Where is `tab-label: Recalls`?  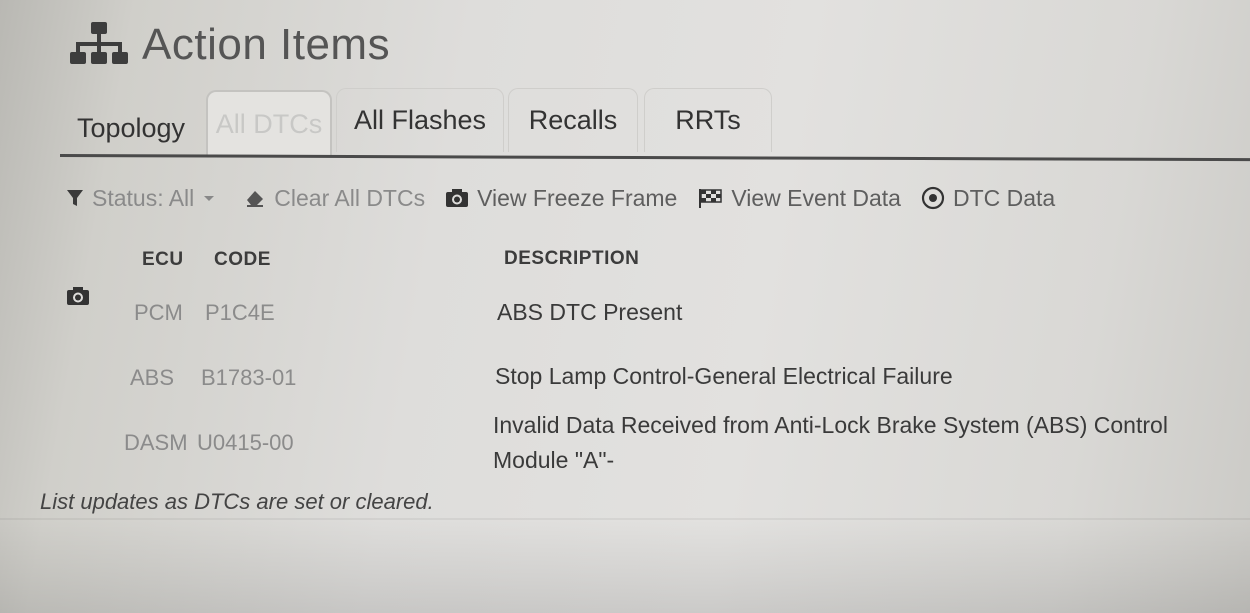 tab-label: Recalls is located at coordinates (573, 120).